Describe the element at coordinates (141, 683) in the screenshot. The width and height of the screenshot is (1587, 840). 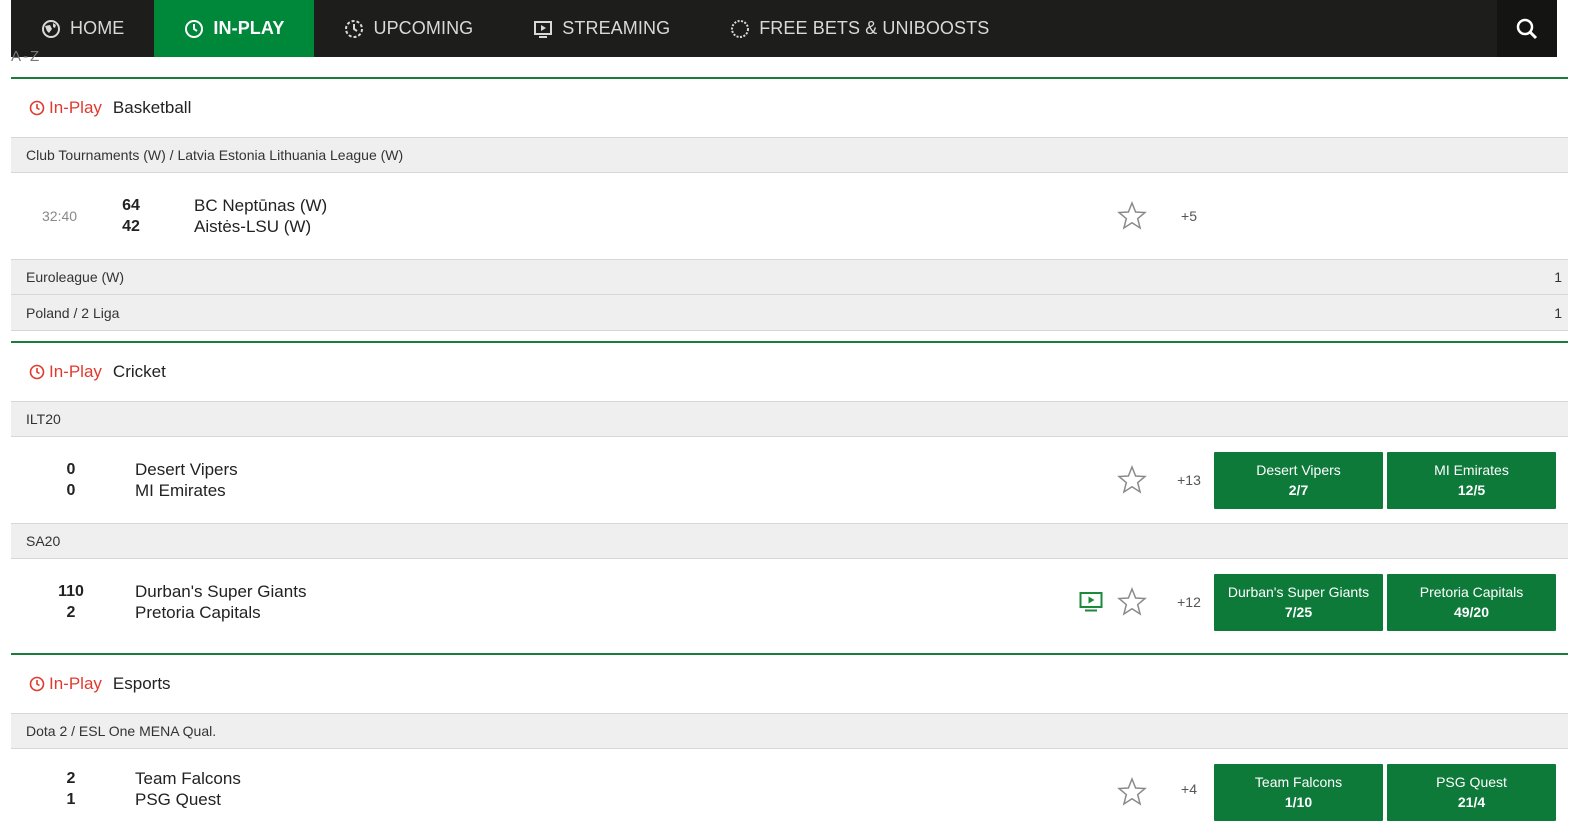
I see `sport-title: Esports` at that location.